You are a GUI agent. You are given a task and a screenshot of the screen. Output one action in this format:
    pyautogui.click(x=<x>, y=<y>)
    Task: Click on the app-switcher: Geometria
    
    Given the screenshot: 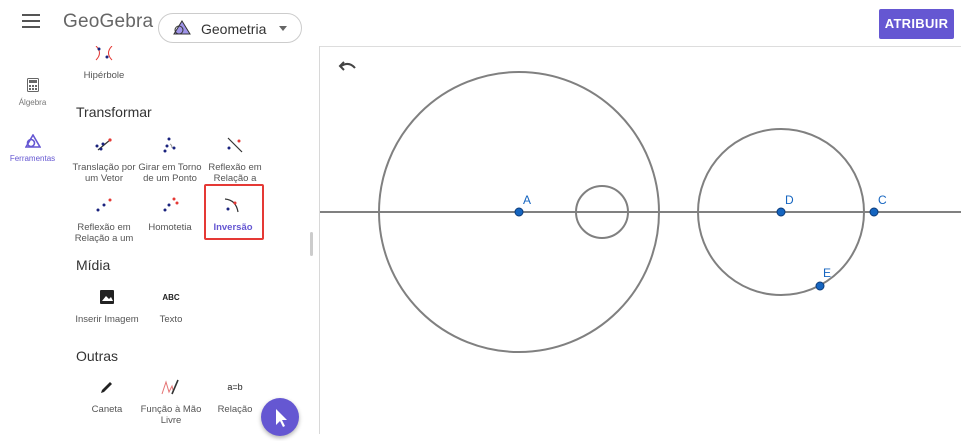 What is the action you would take?
    pyautogui.click(x=230, y=28)
    